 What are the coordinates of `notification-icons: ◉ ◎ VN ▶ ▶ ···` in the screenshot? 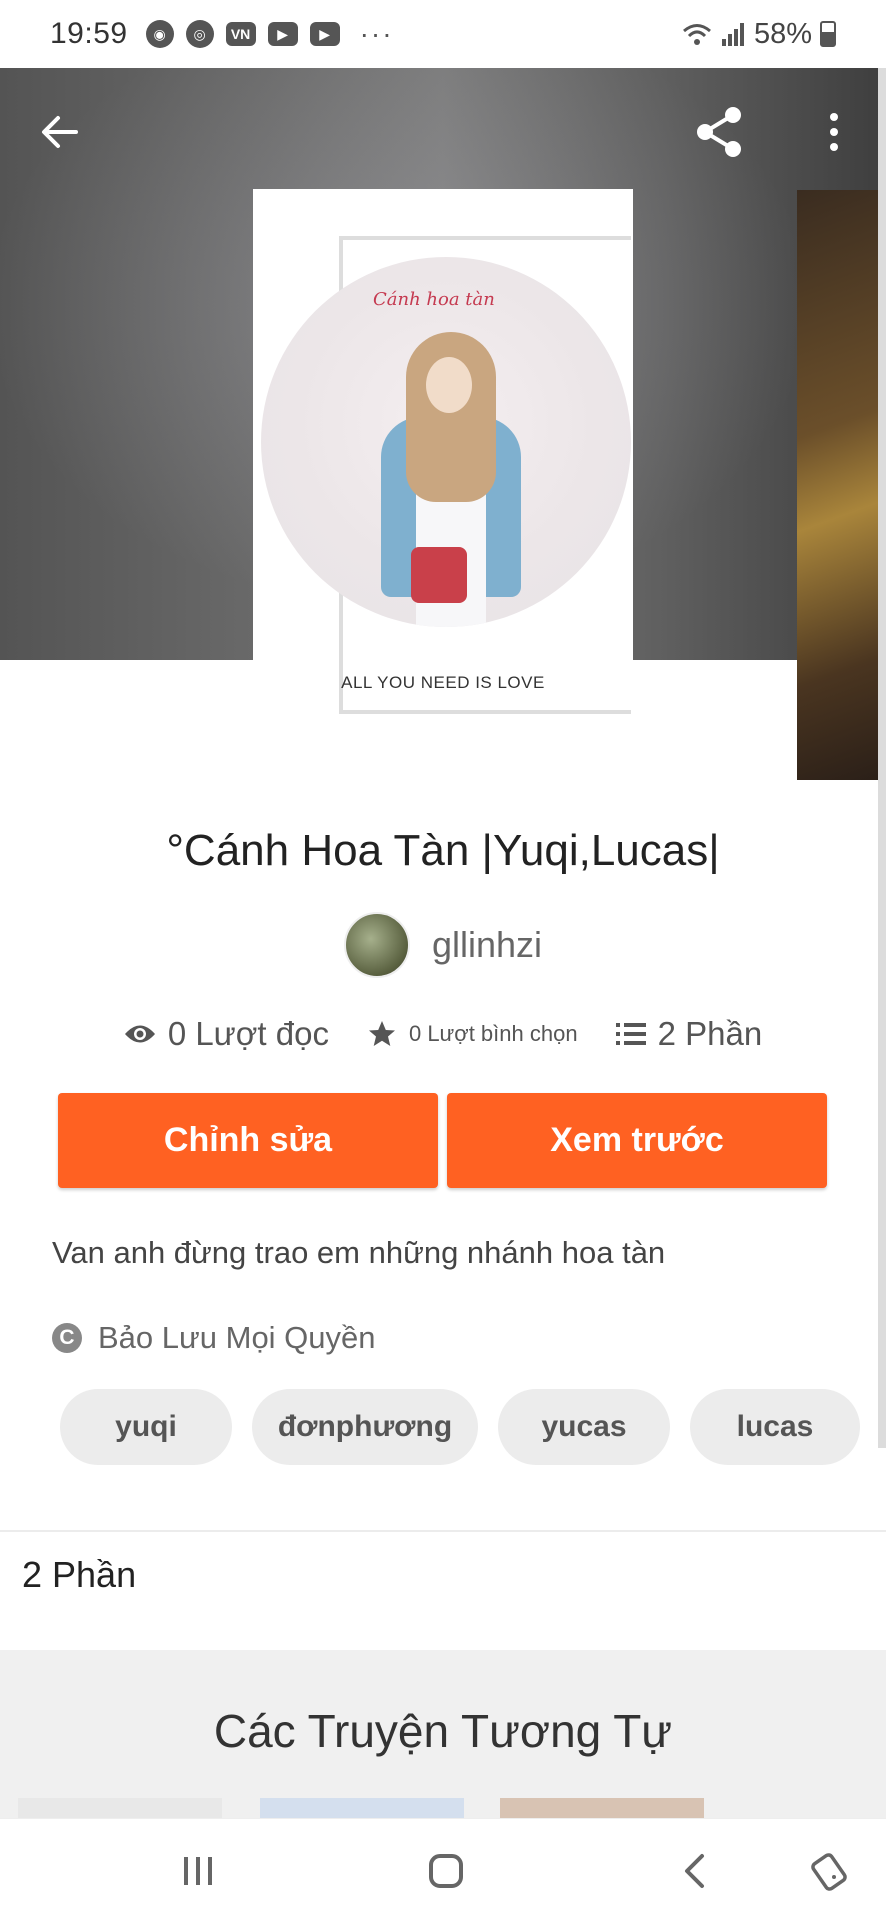 It's located at (269, 34).